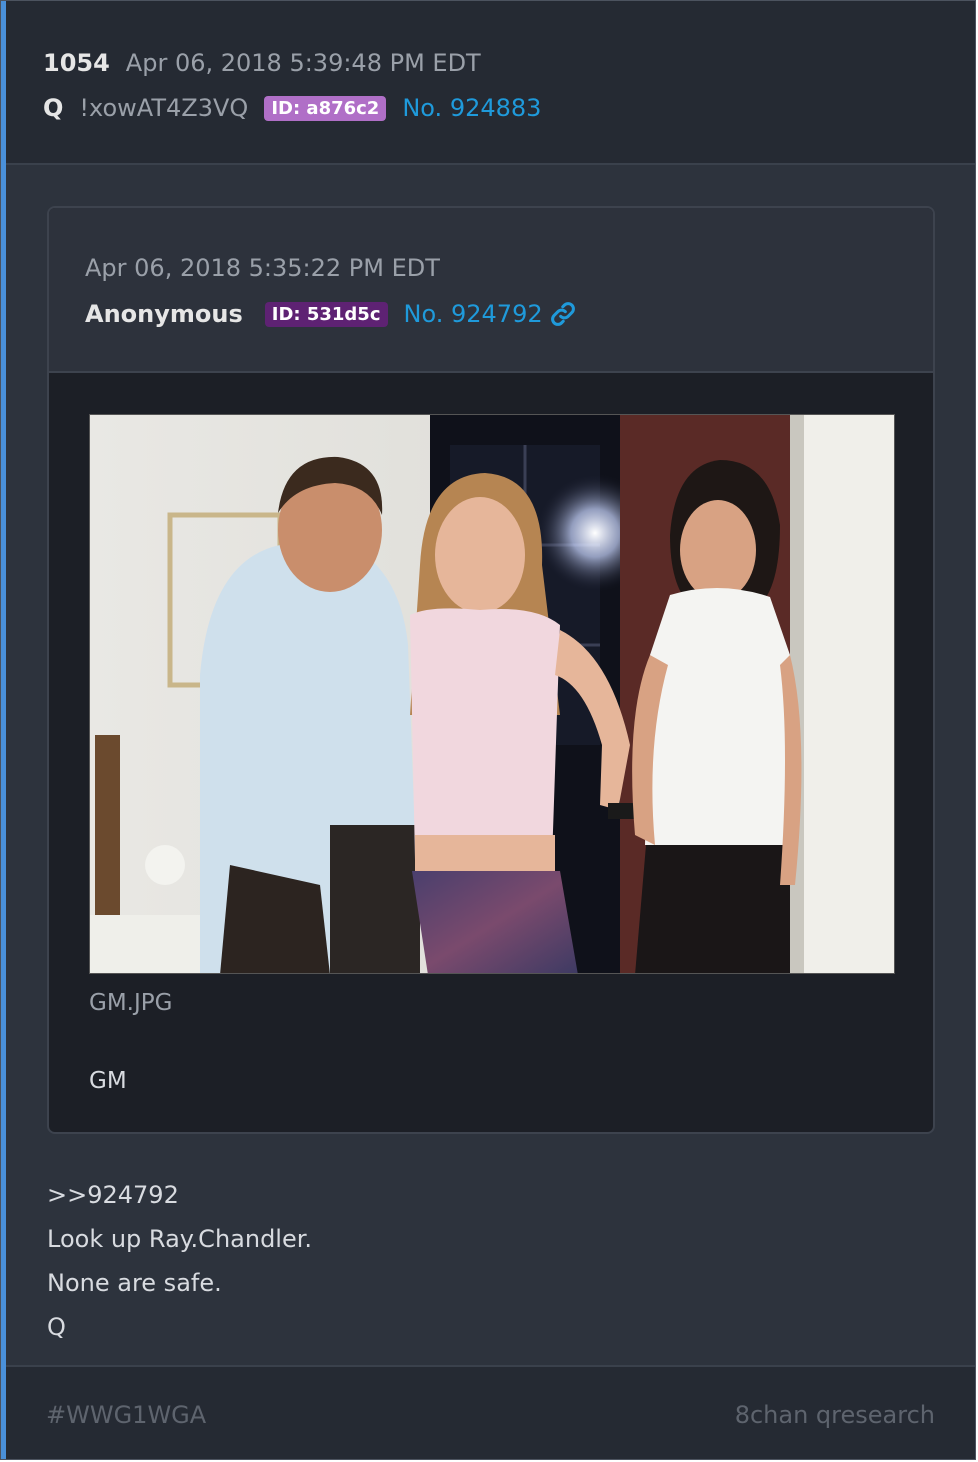 The height and width of the screenshot is (1462, 978). Describe the element at coordinates (180, 1239) in the screenshot. I see `body-line: Look up Ray.Chandler.` at that location.